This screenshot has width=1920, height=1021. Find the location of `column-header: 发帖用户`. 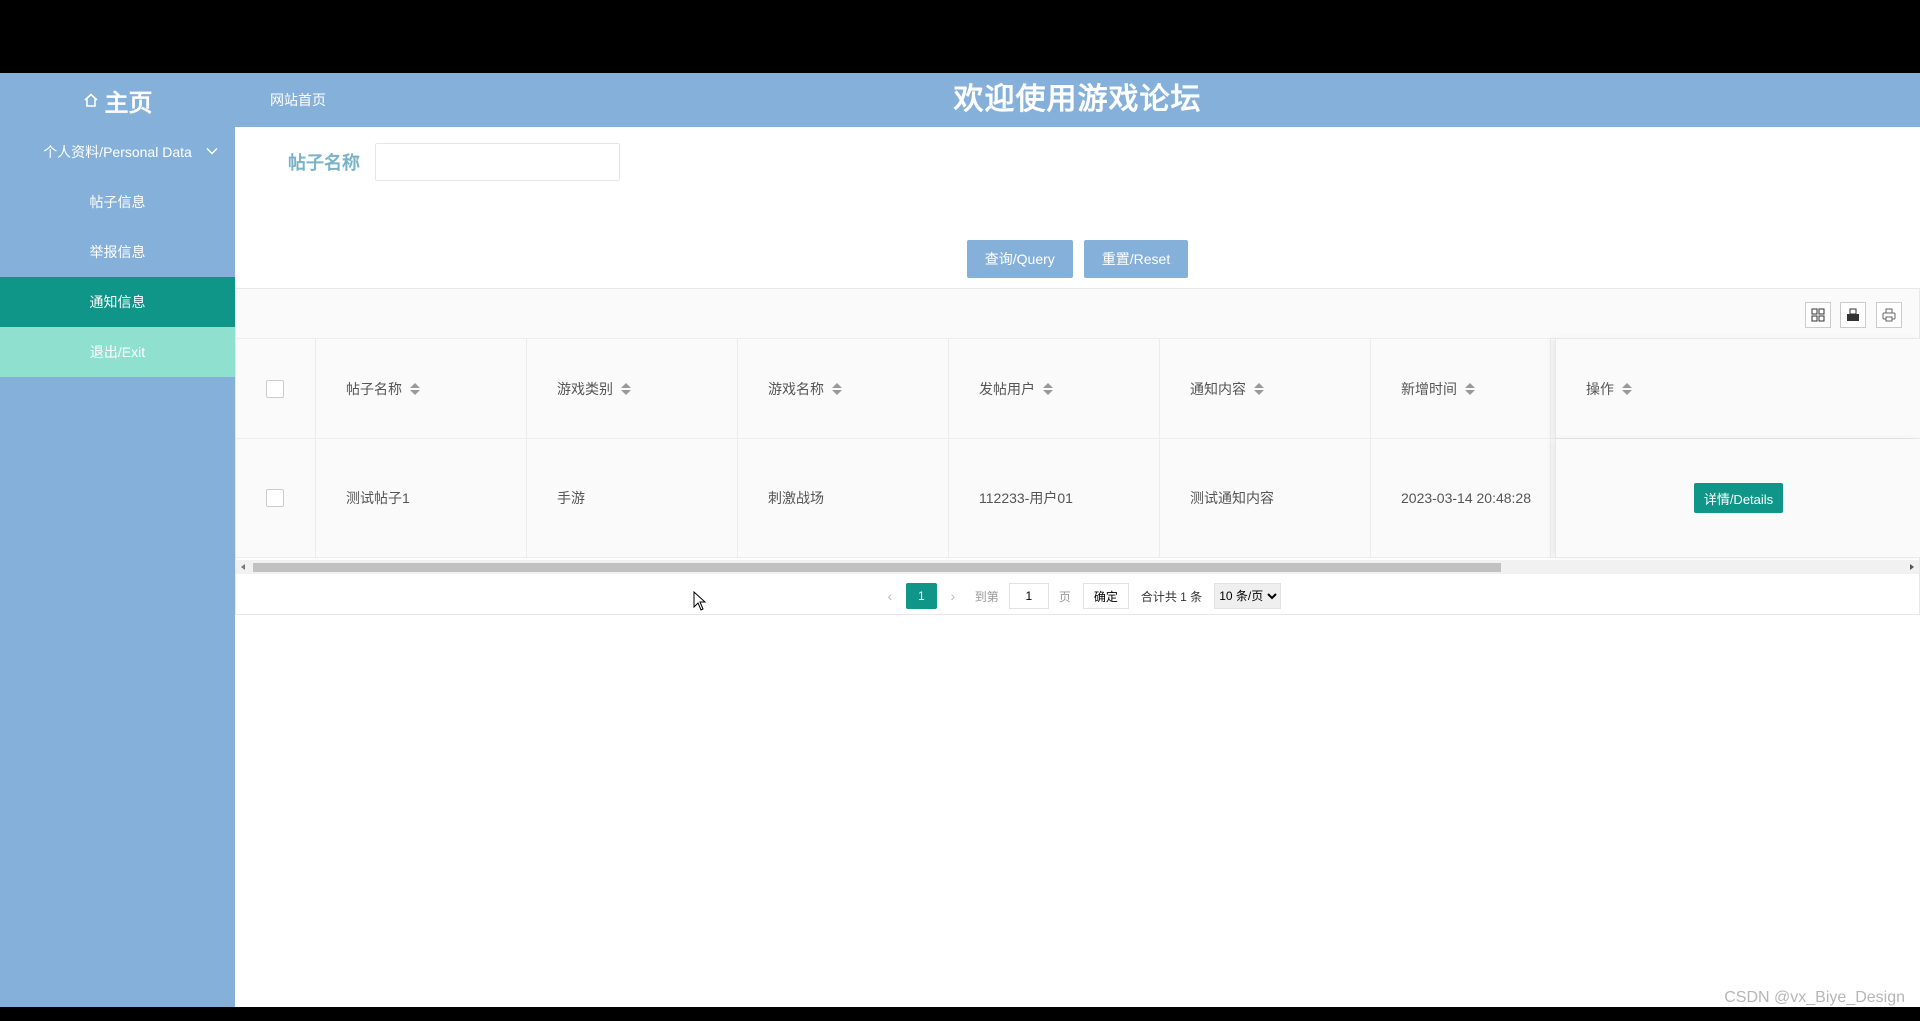

column-header: 发帖用户 is located at coordinates (1054, 388).